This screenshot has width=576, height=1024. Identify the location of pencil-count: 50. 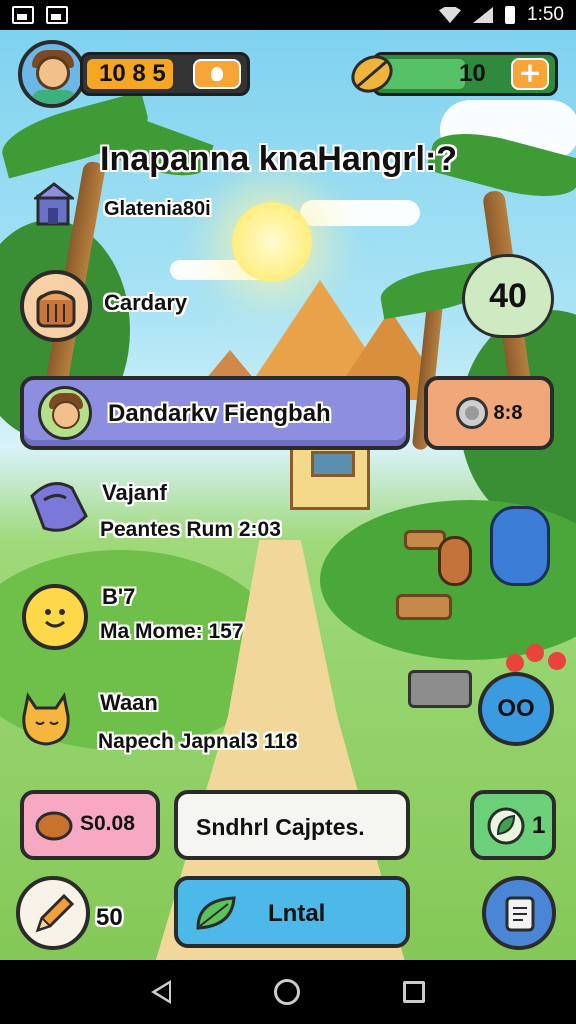
(109, 917).